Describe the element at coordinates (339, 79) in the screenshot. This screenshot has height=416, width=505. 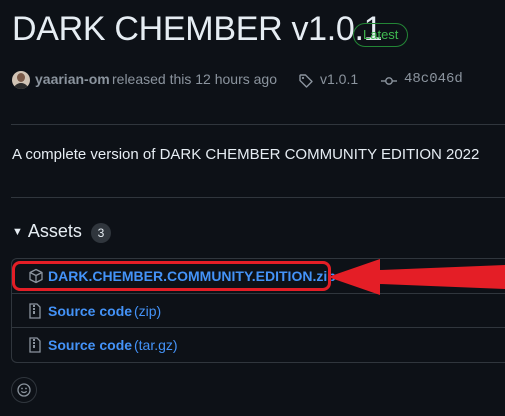
I see `tag-link: v1.0.1` at that location.